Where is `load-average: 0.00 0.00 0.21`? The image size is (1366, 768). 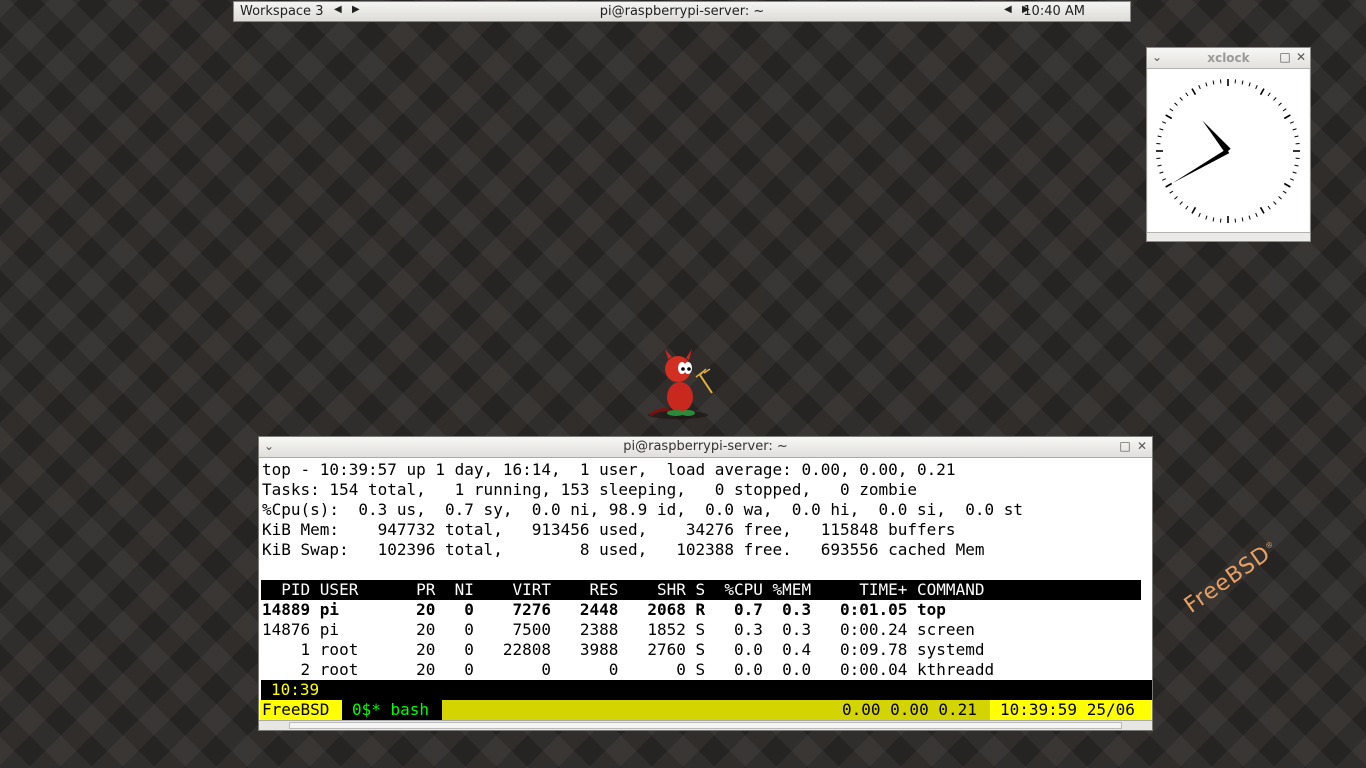
load-average: 0.00 0.00 0.21 is located at coordinates (909, 709).